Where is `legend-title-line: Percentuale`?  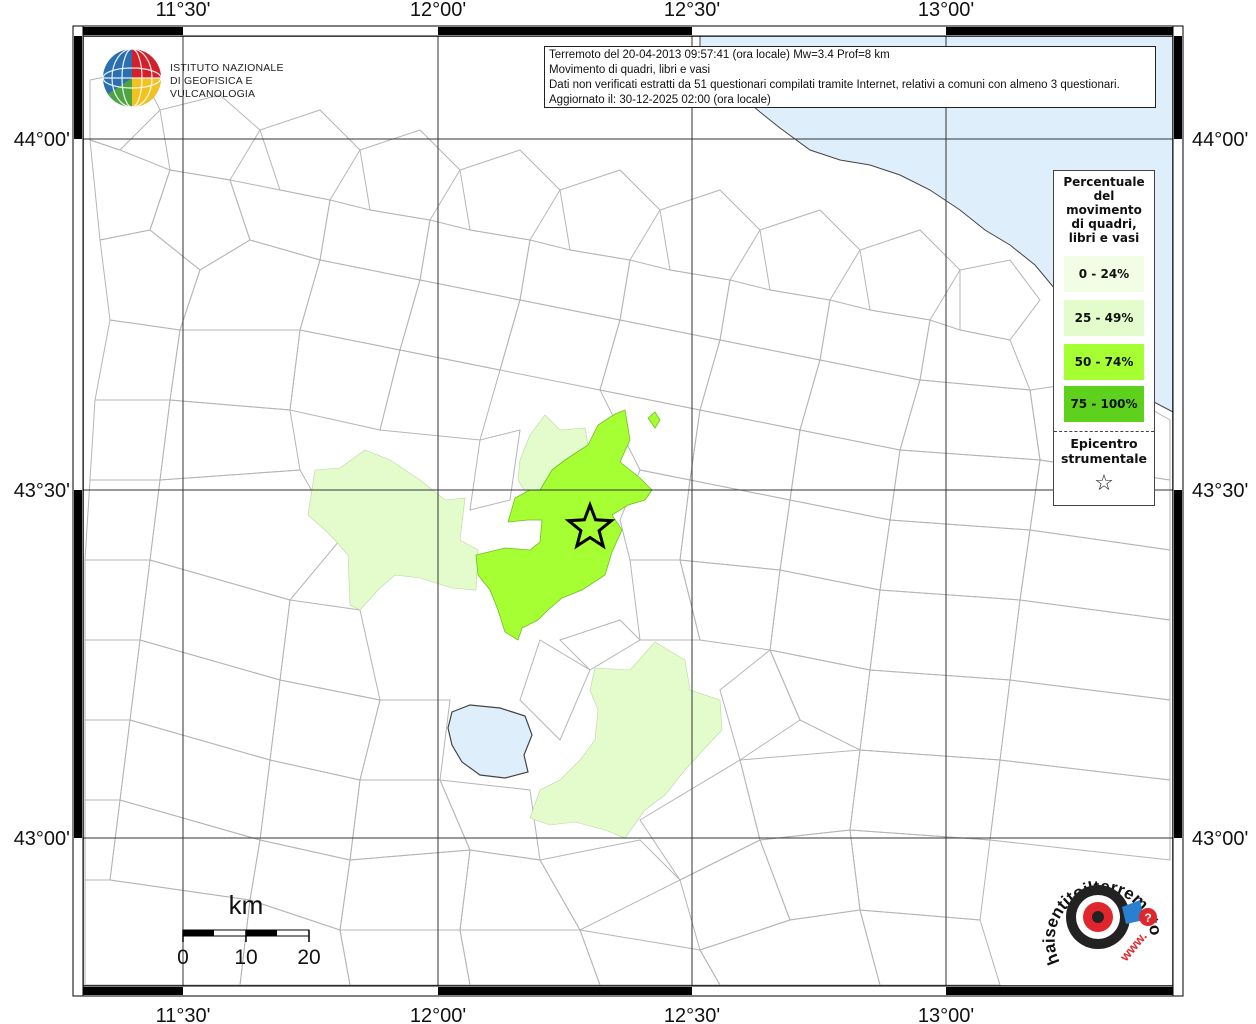
legend-title-line: Percentuale is located at coordinates (1104, 182).